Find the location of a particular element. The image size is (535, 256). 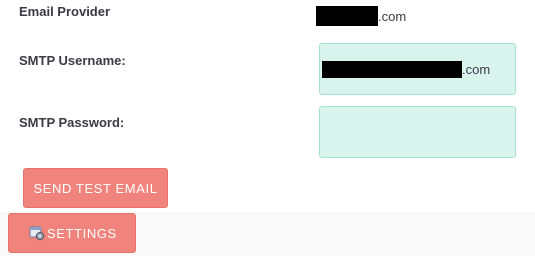

smtp-username-field: .com is located at coordinates (417, 69).